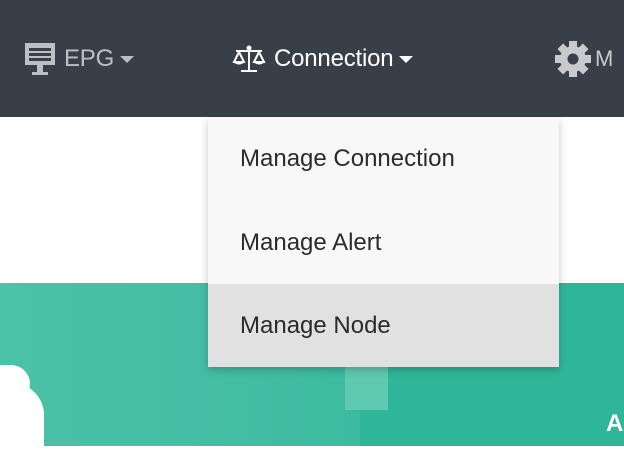 The width and height of the screenshot is (624, 453). What do you see at coordinates (573, 59) in the screenshot?
I see `gear-icon` at bounding box center [573, 59].